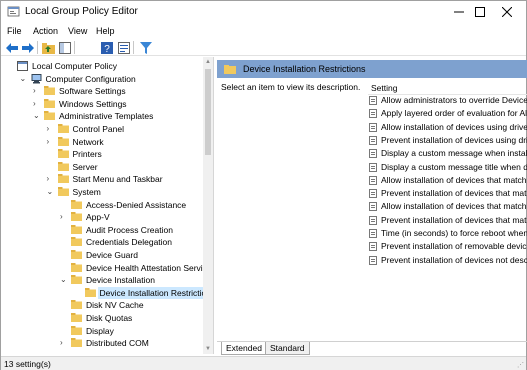 The image size is (527, 370). What do you see at coordinates (447, 88) in the screenshot?
I see `setting-column-header: Setting` at bounding box center [447, 88].